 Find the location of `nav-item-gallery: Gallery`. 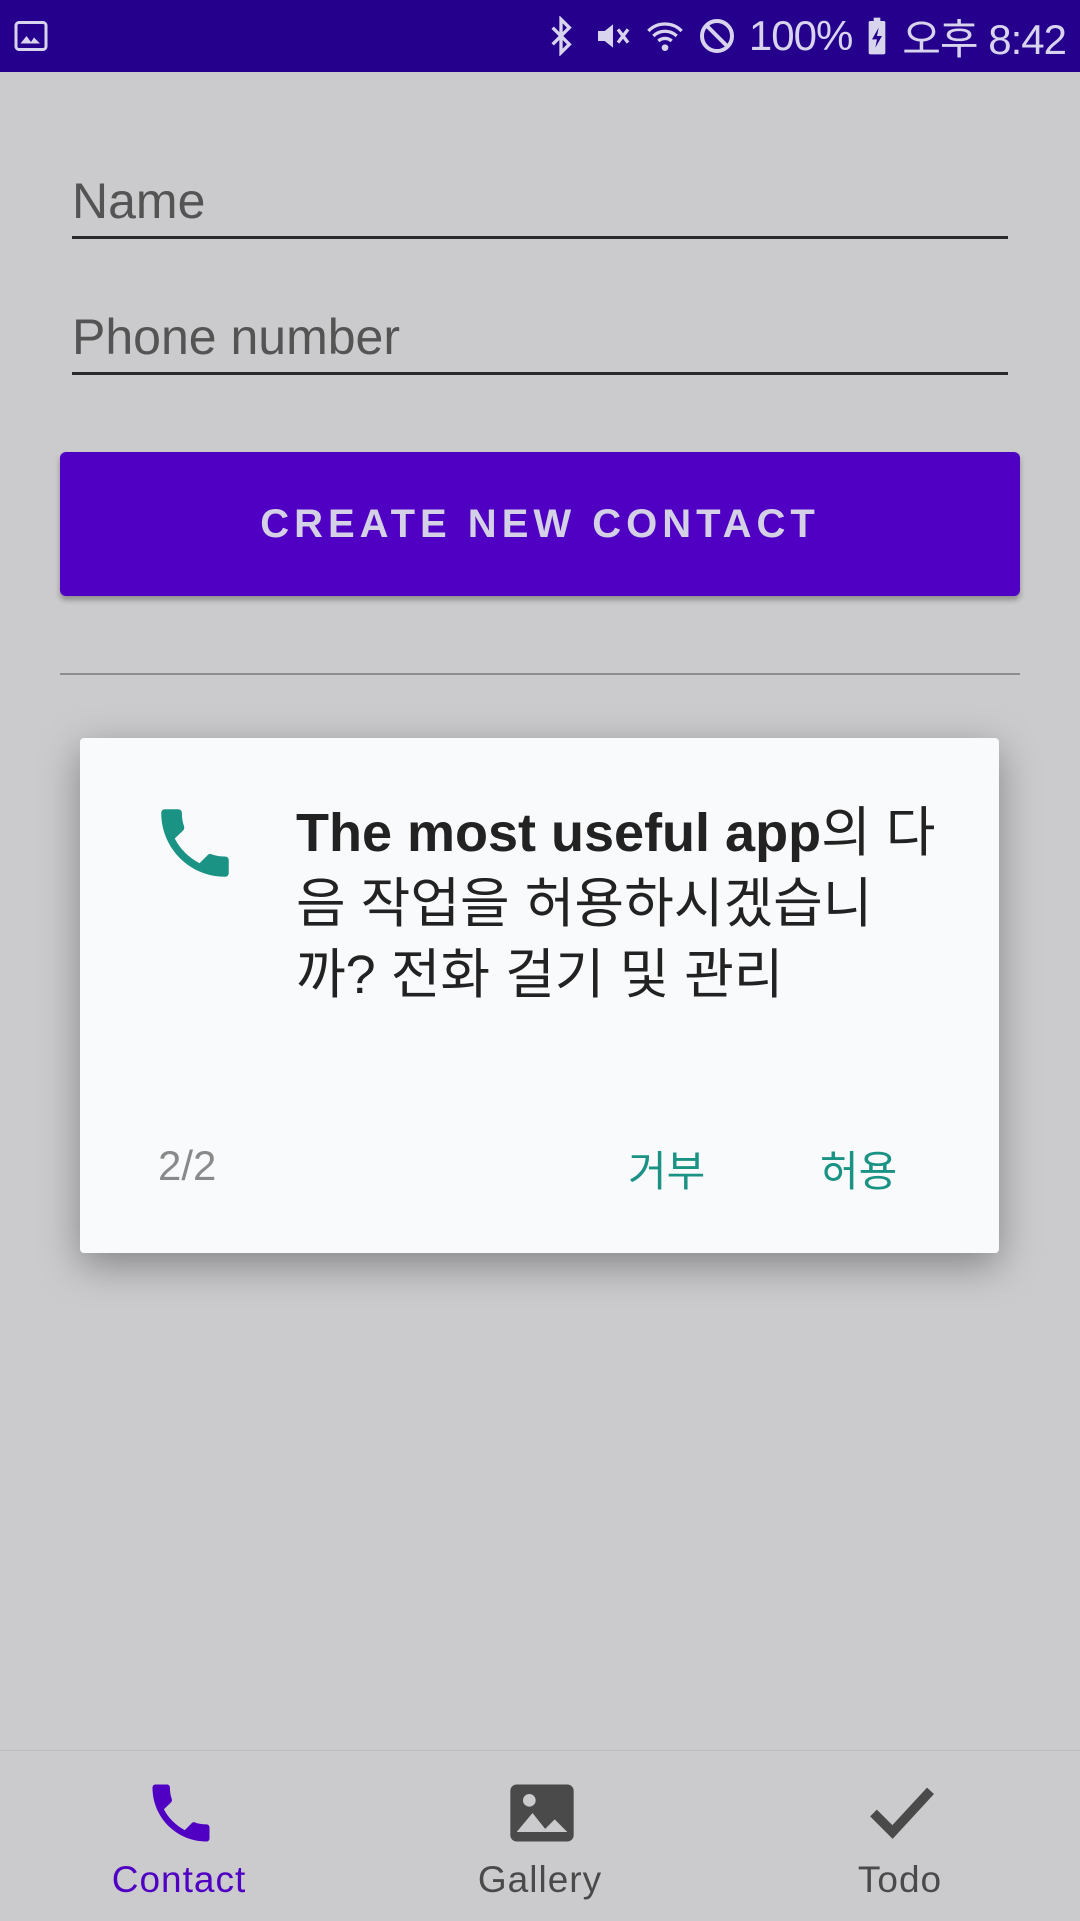

nav-item-gallery: Gallery is located at coordinates (540, 1836).